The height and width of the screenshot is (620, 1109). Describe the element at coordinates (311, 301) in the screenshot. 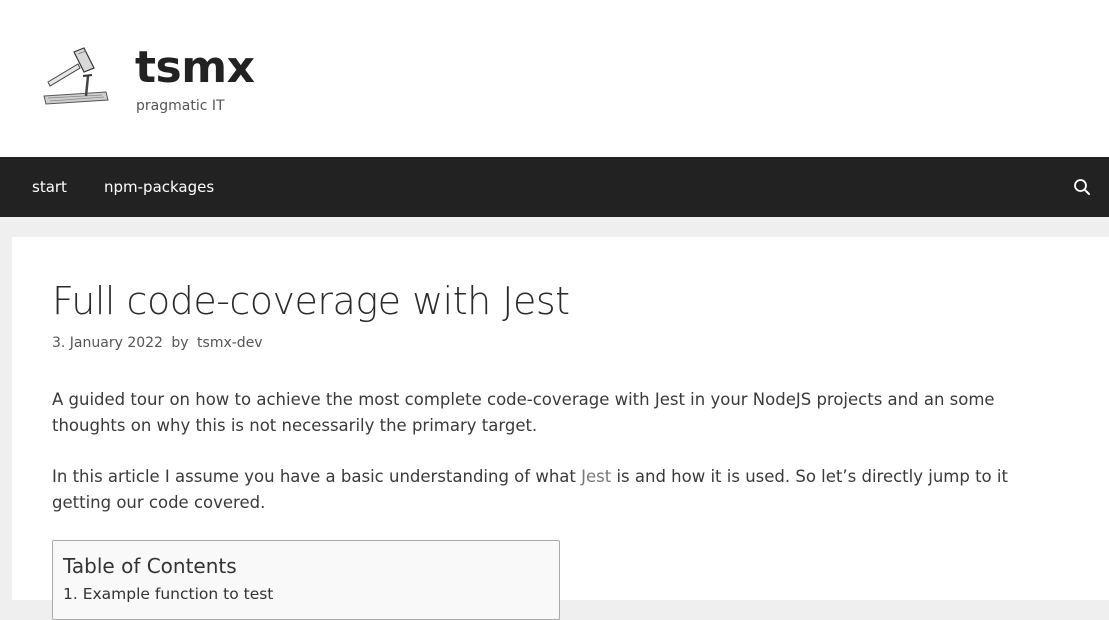

I see `post-title: Full code-coverage with Jest` at that location.